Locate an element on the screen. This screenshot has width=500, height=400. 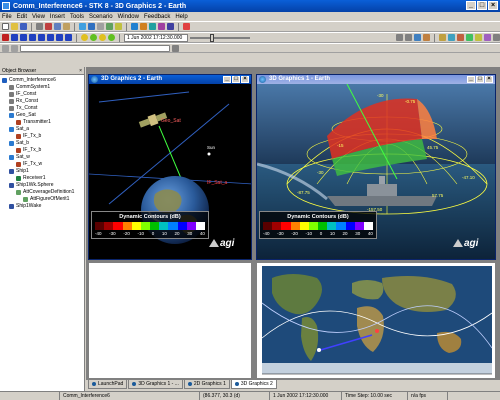
realtime-icon is located at coordinates (84, 37).